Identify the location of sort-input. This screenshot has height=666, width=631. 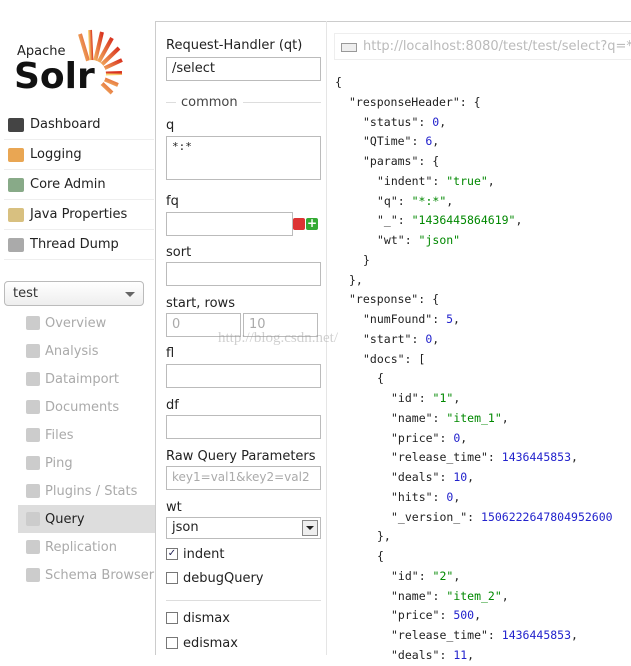
(243, 274).